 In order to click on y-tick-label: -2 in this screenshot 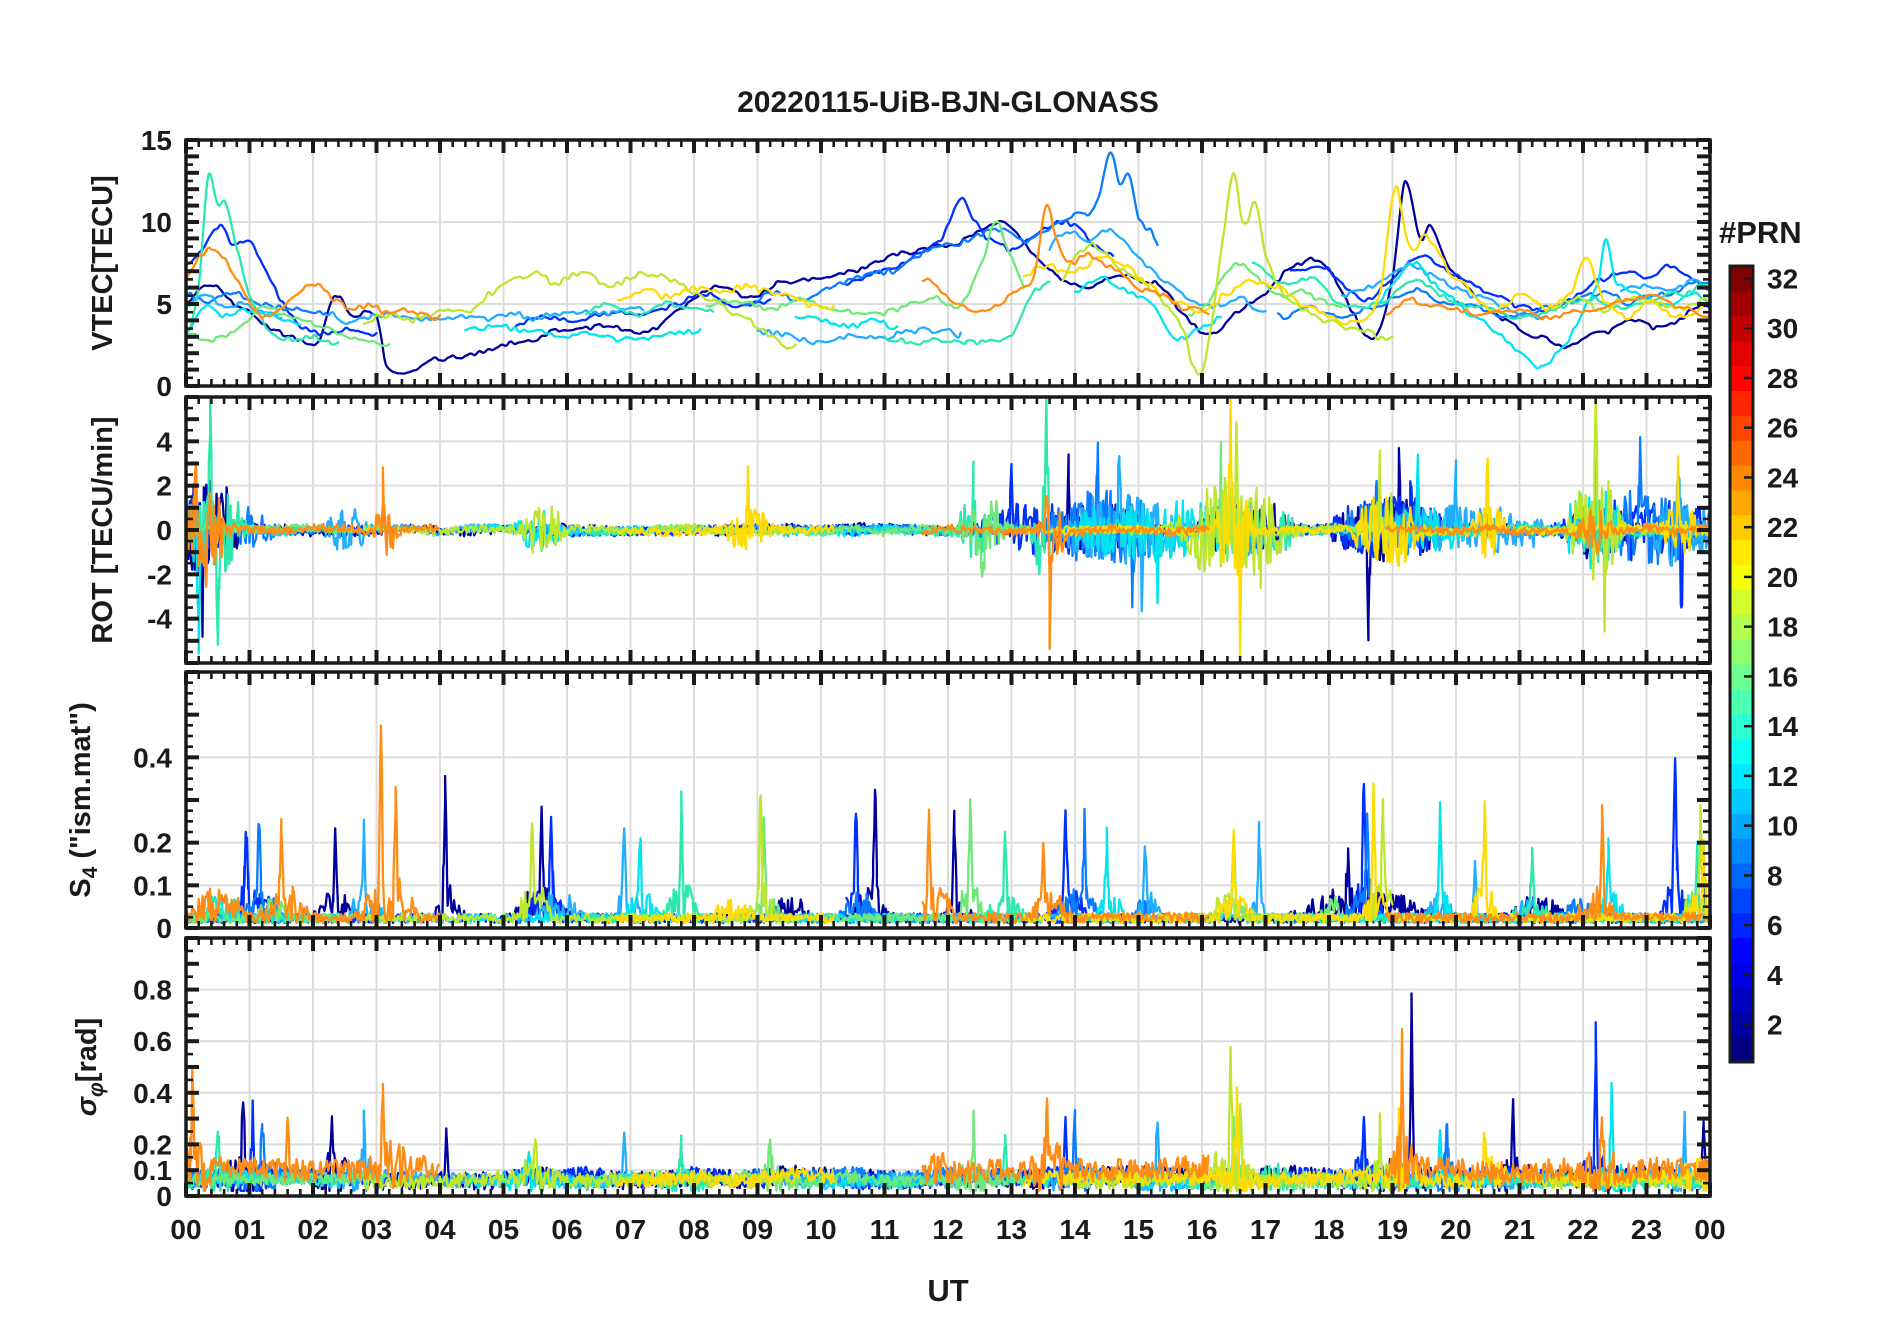, I will do `click(159, 574)`.